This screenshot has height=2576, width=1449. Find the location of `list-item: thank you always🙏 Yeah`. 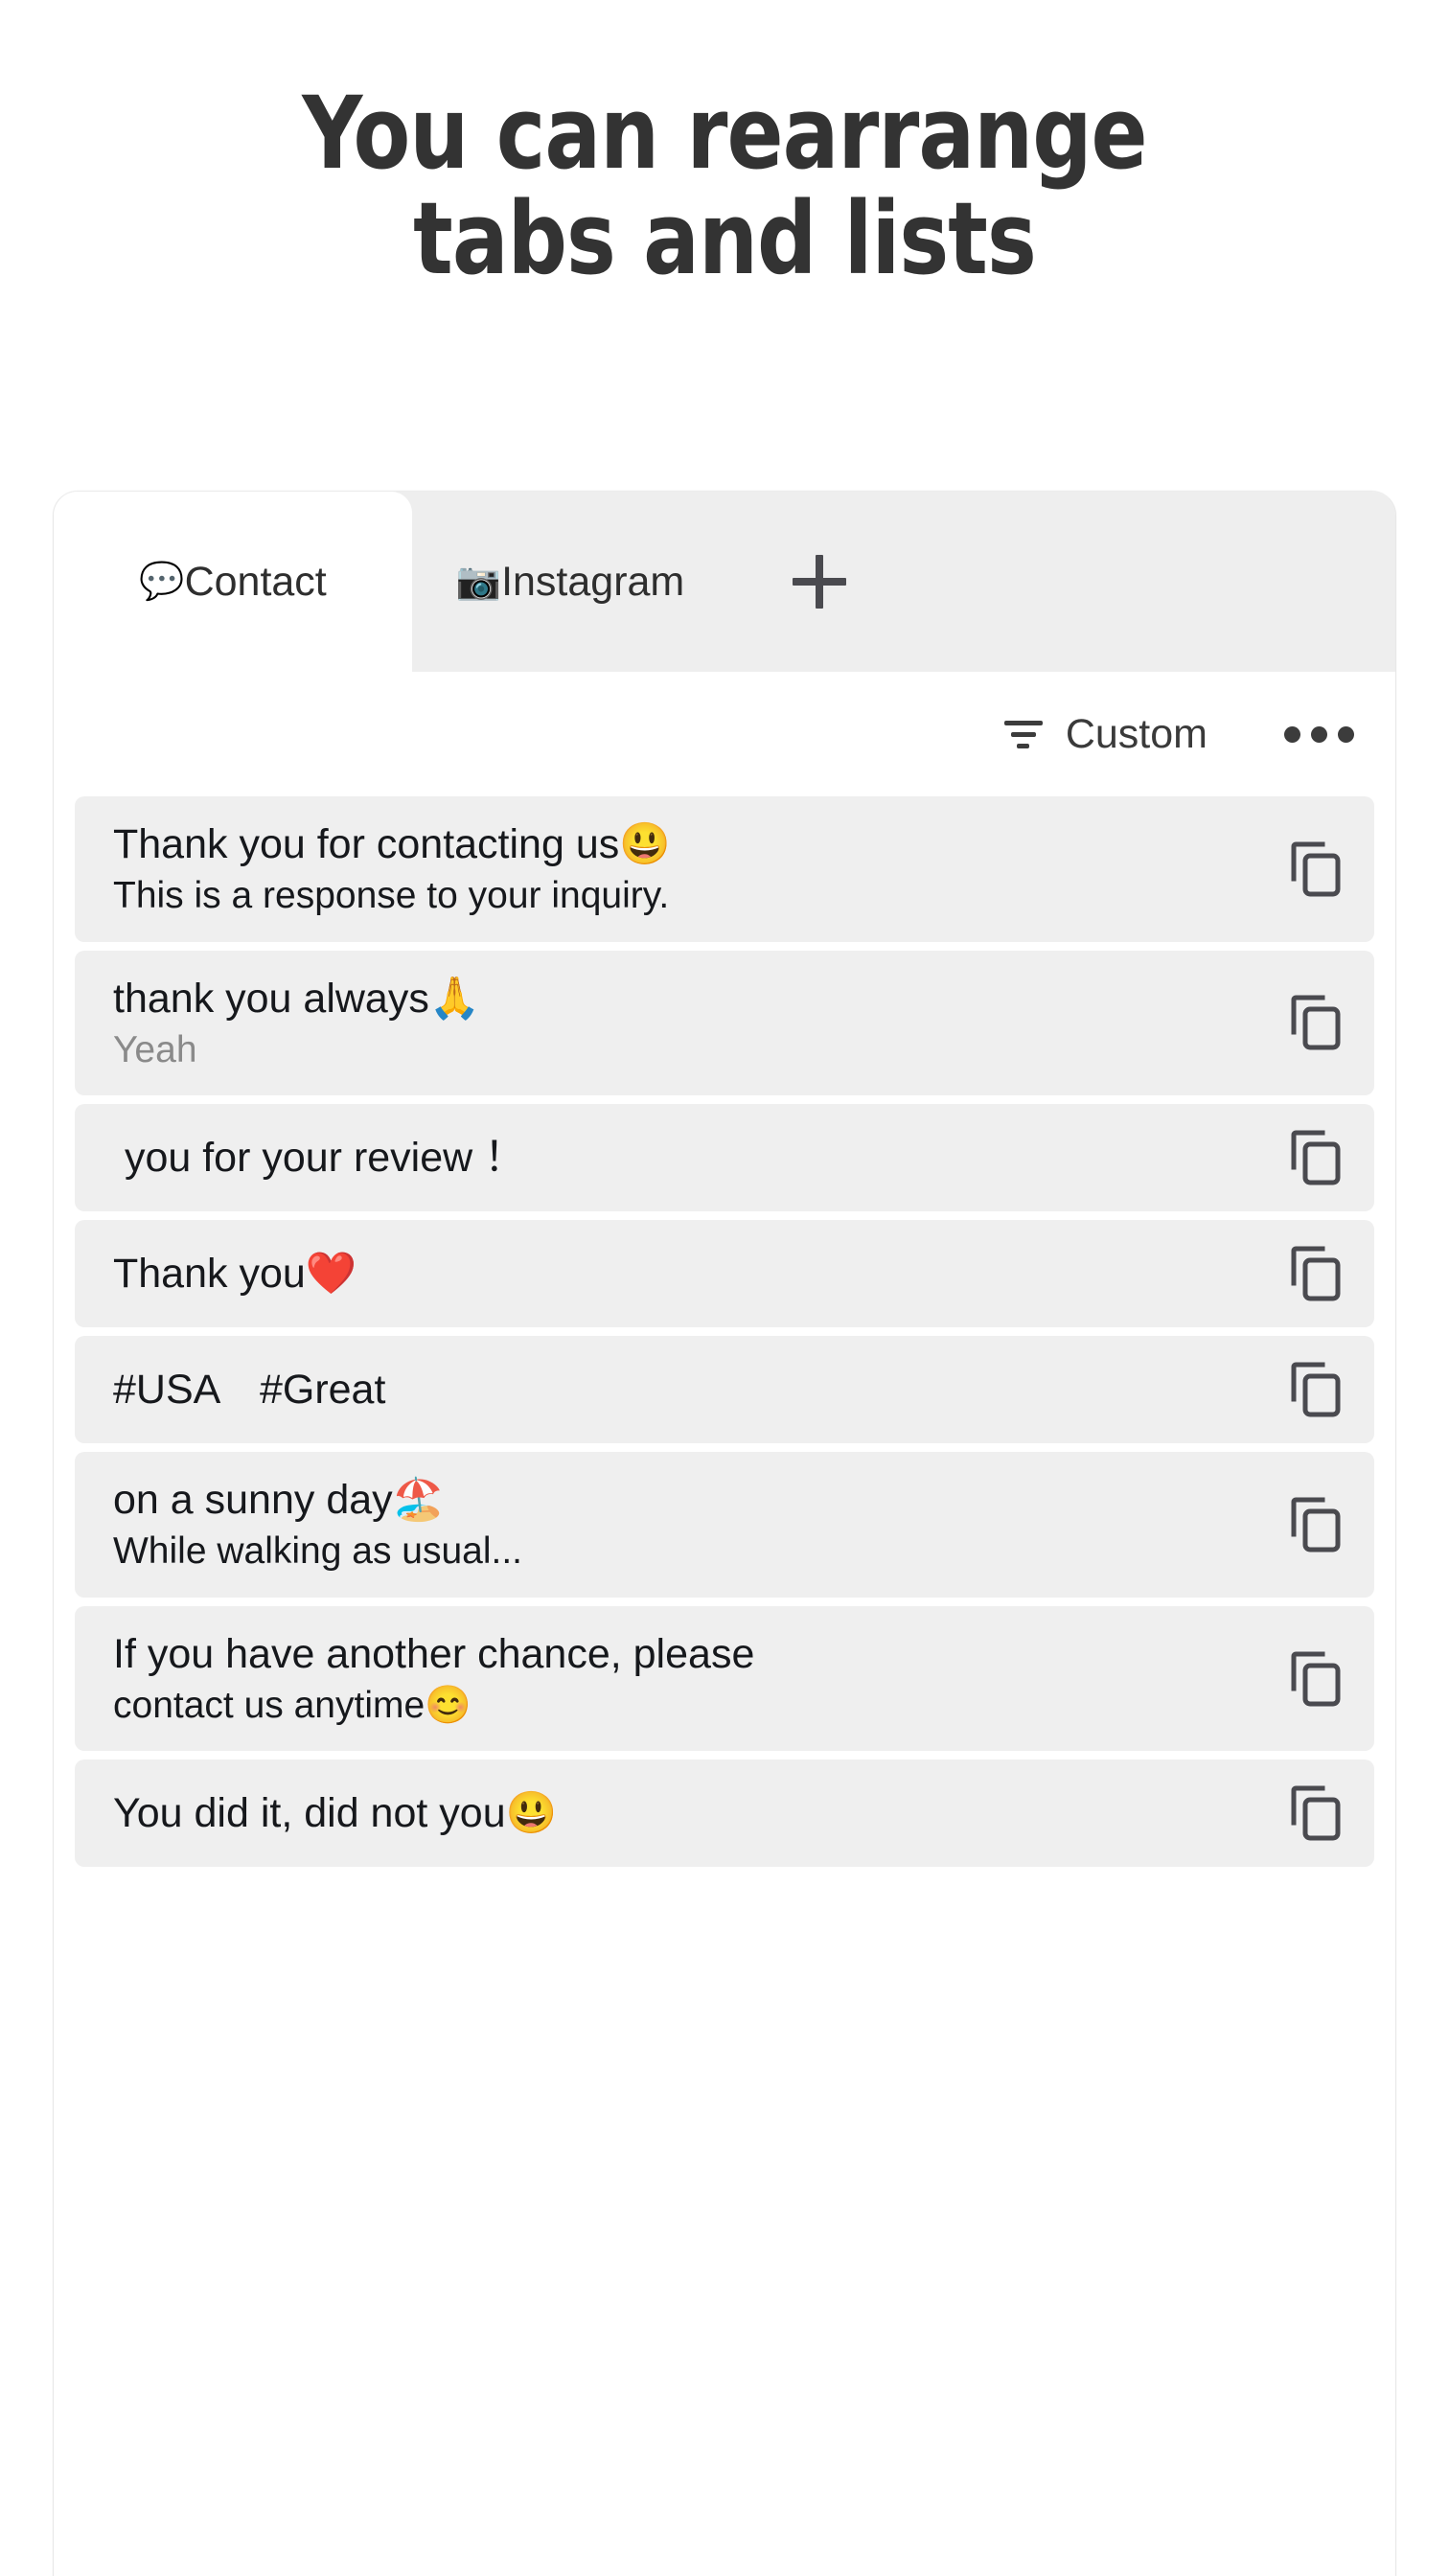

list-item: thank you always🙏 Yeah is located at coordinates (724, 1023).